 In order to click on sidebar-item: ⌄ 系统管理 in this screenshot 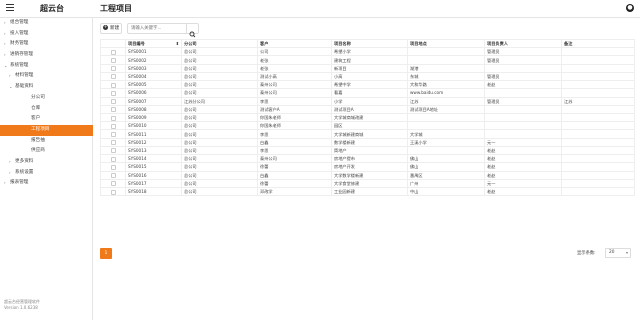, I will do `click(46, 66)`.